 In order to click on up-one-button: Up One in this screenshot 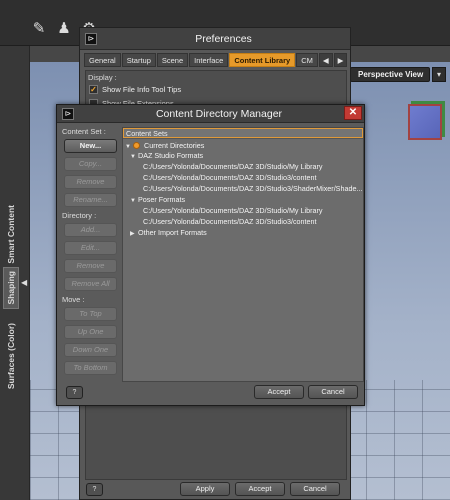, I will do `click(90, 332)`.